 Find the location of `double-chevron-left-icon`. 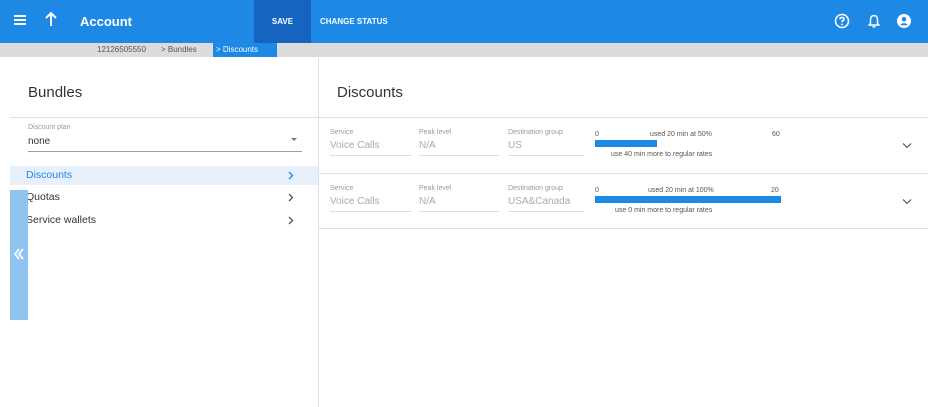

double-chevron-left-icon is located at coordinates (18, 254).